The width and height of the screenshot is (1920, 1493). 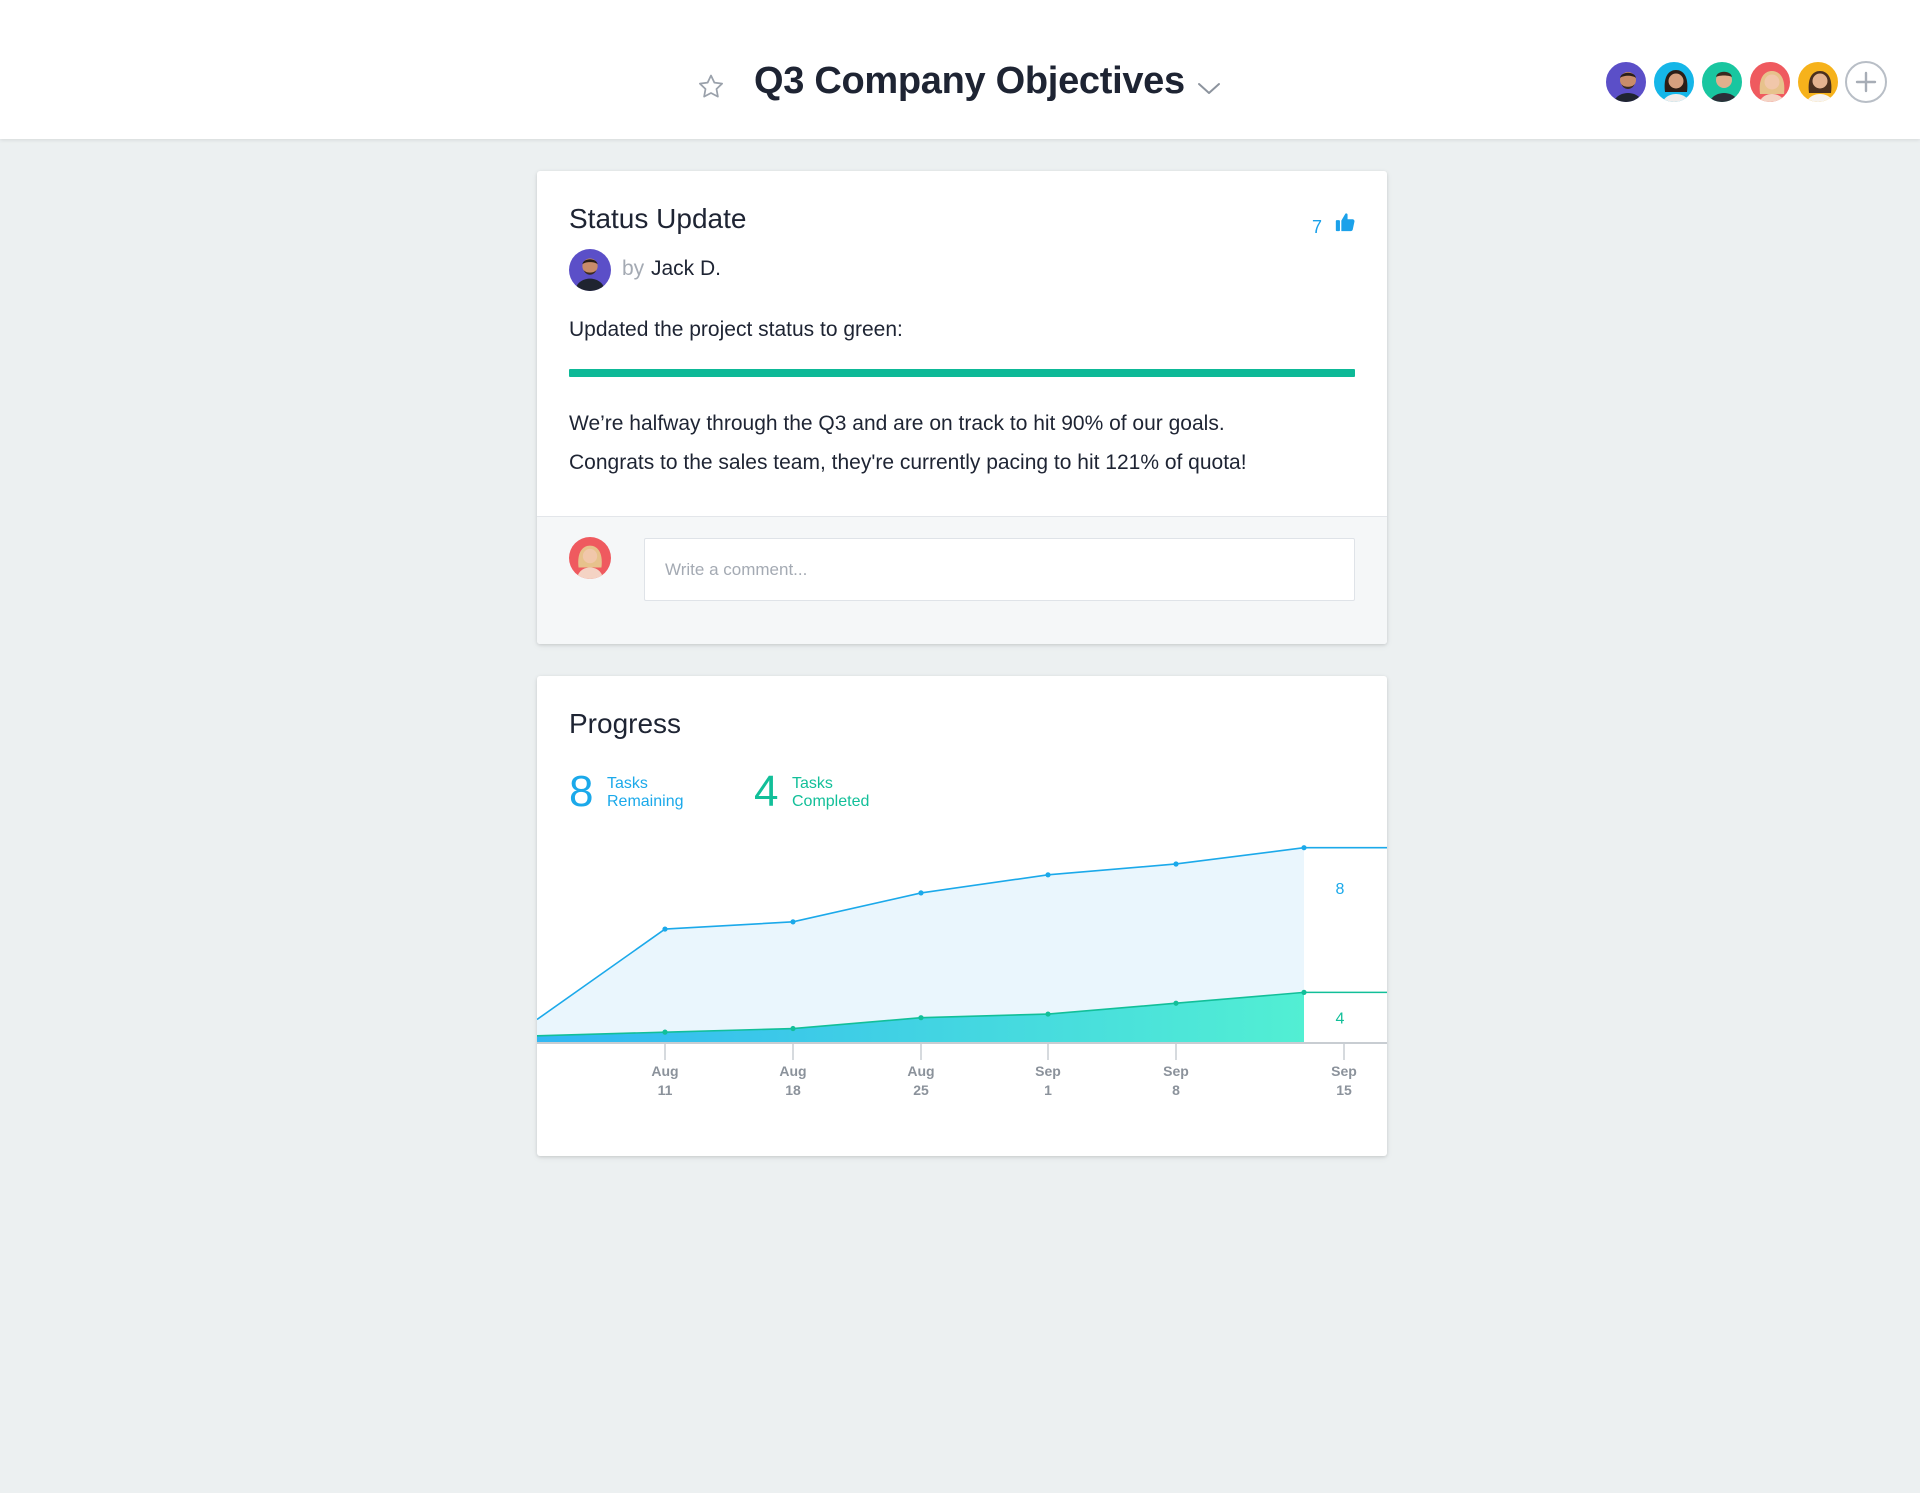 I want to click on x-tick-label: 11, so click(x=665, y=1090).